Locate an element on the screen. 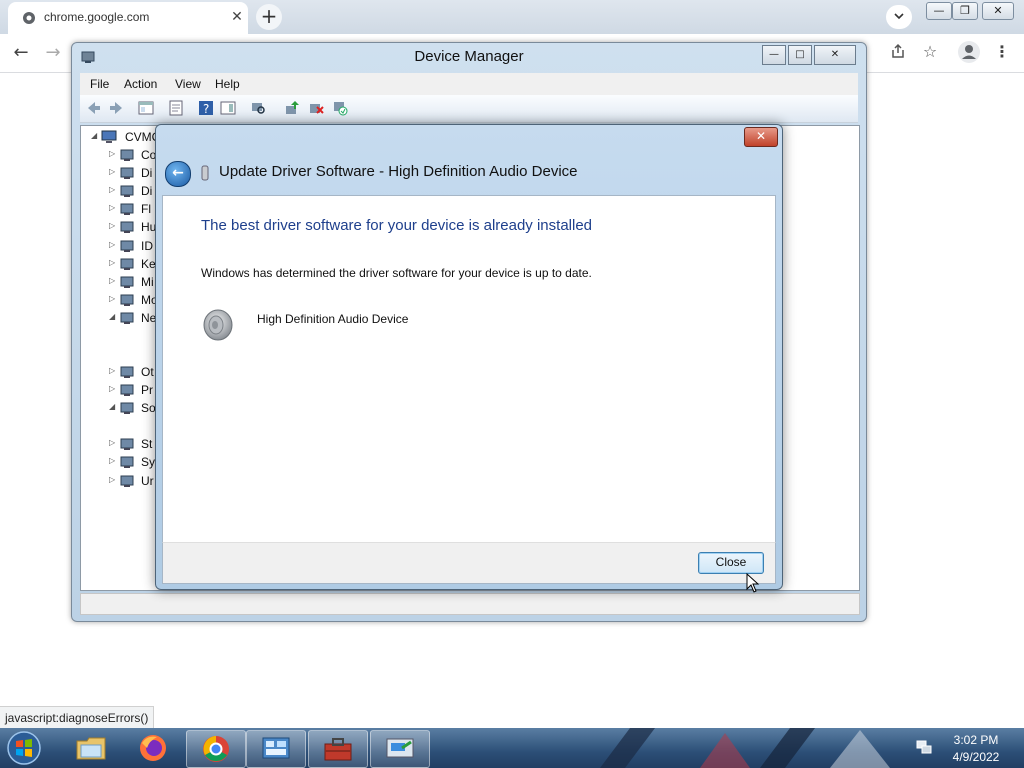  firefox-icon is located at coordinates (153, 748).